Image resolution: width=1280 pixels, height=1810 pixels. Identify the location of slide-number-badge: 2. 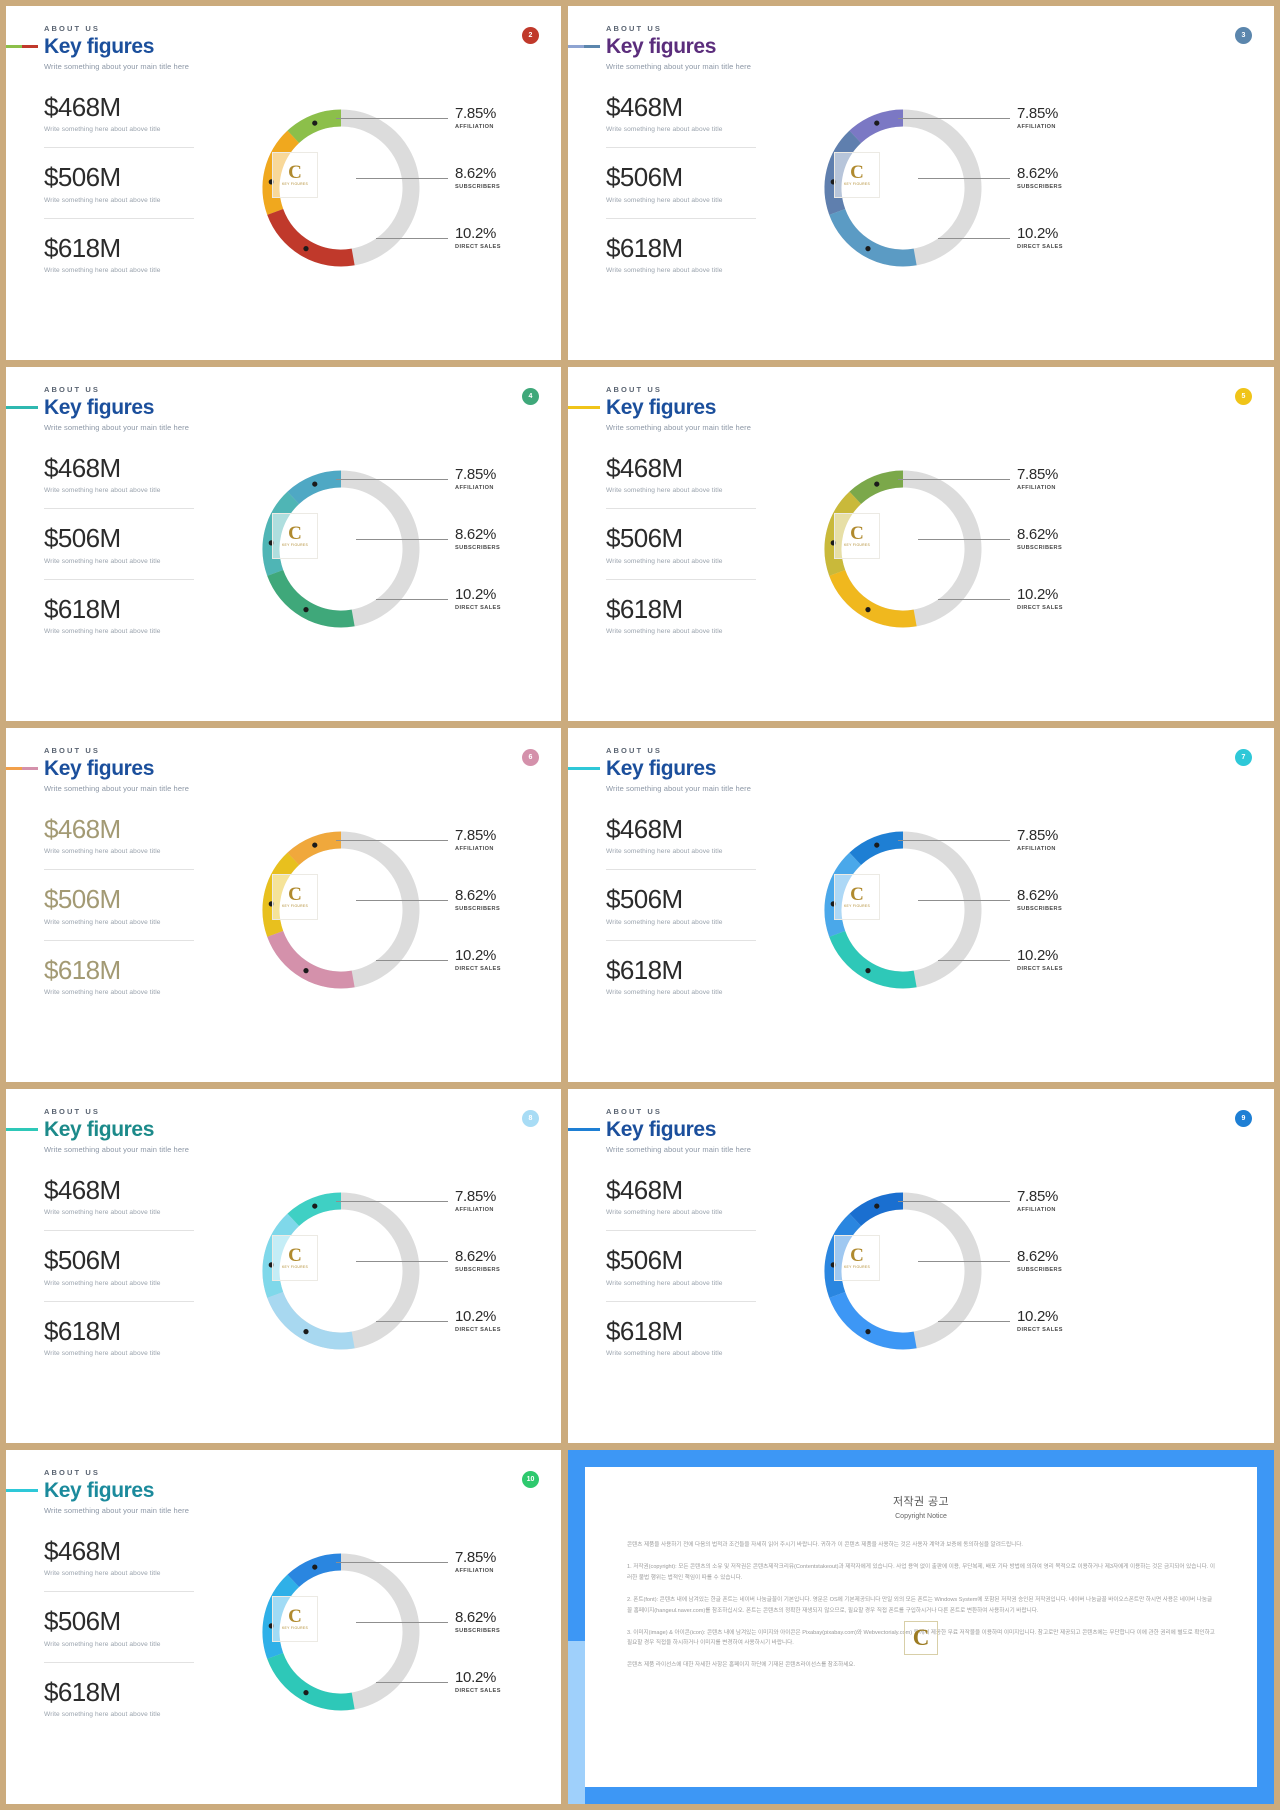
(530, 35).